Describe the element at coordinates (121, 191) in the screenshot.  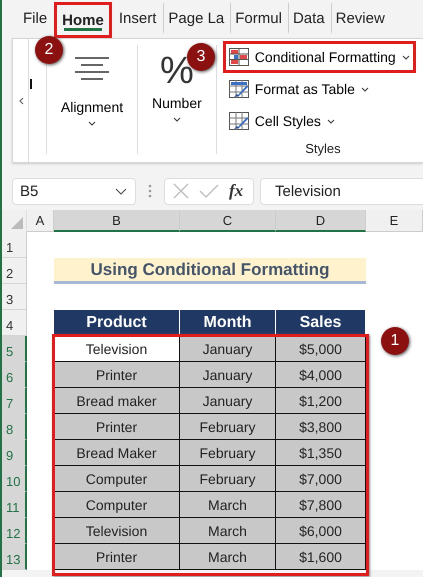
I see `dropdown-icon` at that location.